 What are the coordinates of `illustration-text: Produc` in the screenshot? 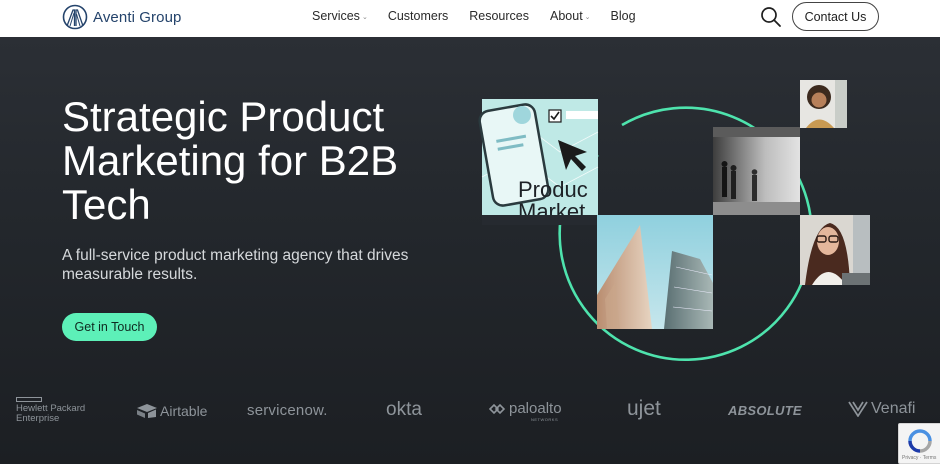 It's located at (553, 189).